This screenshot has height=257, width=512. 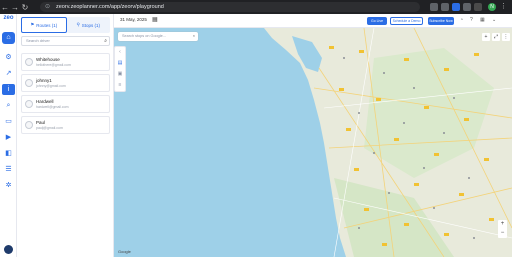 I want to click on driver-name: johnny1, so click(x=44, y=80).